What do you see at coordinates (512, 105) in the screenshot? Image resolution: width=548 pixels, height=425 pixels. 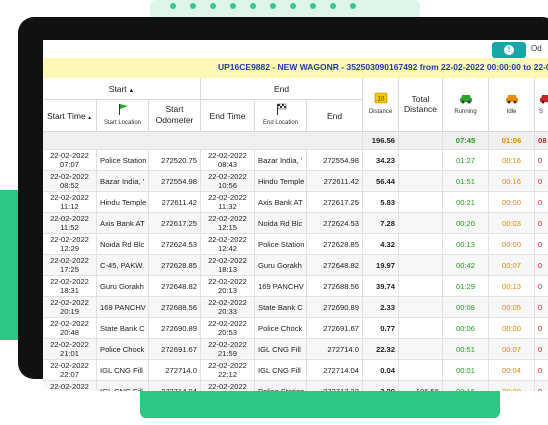 I see `col-idle: Idle` at bounding box center [512, 105].